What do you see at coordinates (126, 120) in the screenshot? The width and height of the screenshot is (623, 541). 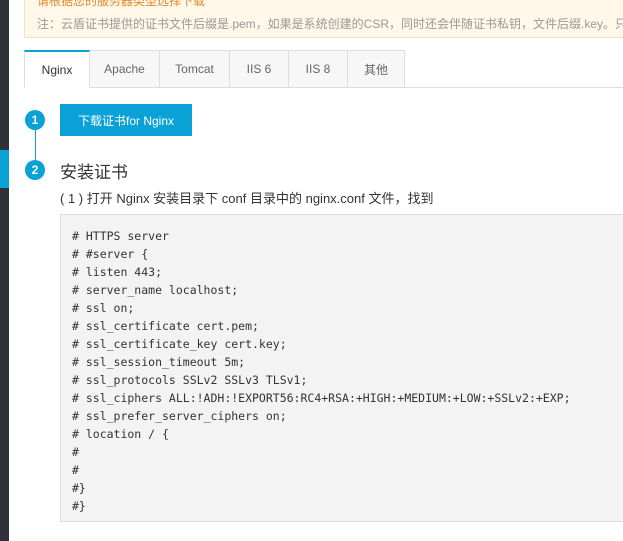 I see `download-certificate-button: 下载证书for Nginx` at bounding box center [126, 120].